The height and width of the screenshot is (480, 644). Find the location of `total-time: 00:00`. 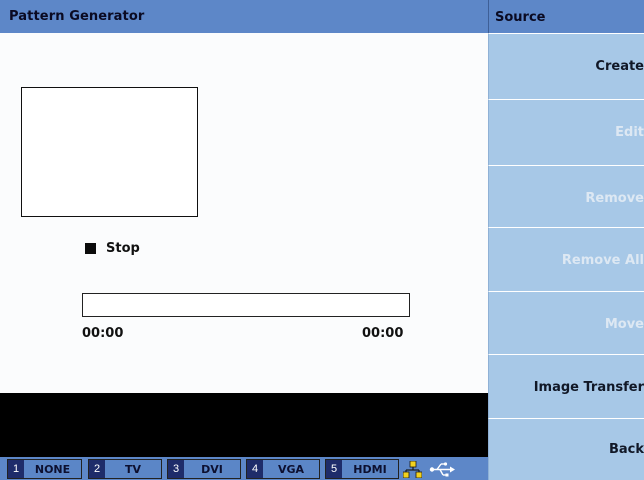

total-time: 00:00 is located at coordinates (383, 333).